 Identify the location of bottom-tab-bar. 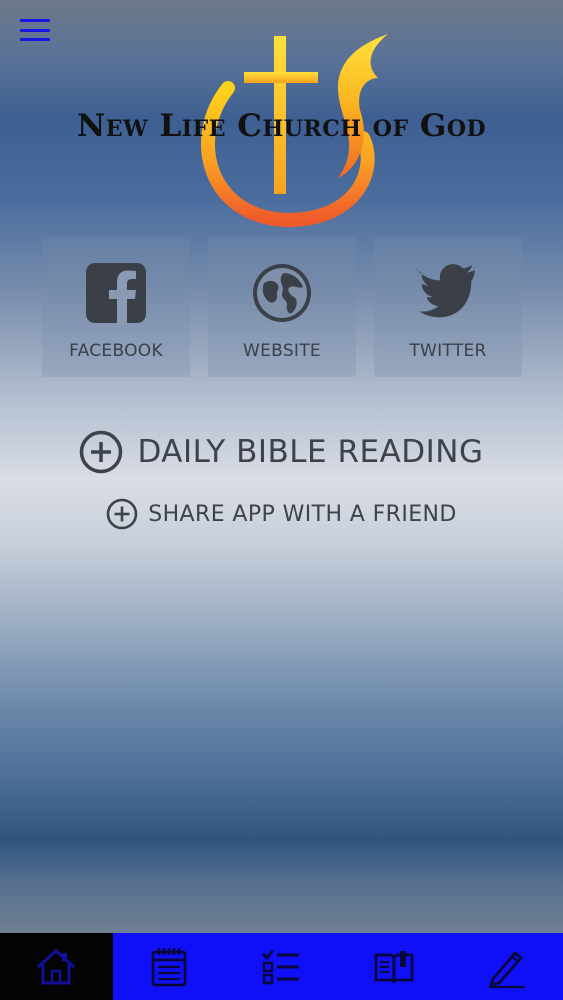
(281, 966).